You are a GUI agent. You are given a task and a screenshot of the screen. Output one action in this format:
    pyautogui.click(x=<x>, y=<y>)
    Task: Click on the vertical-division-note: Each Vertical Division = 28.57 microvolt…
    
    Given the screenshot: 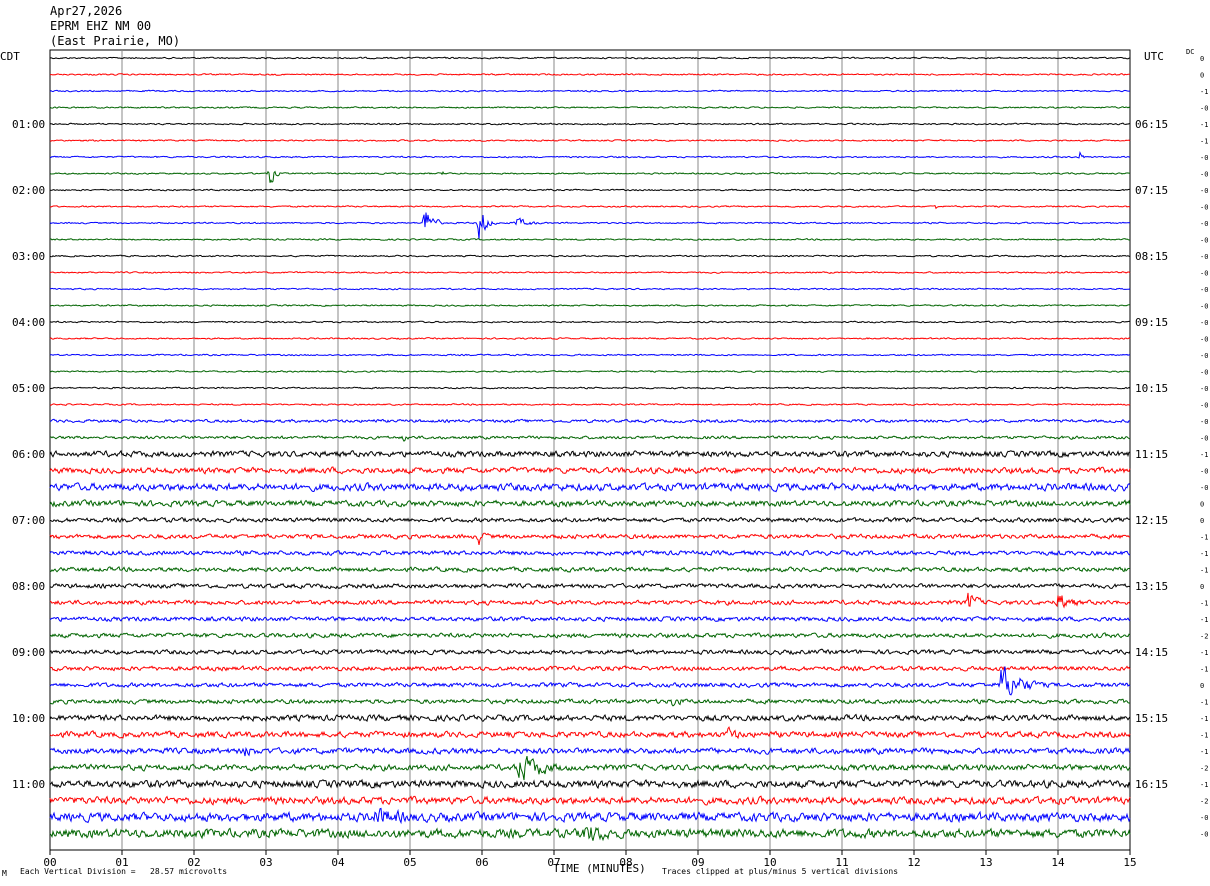 What is the action you would take?
    pyautogui.click(x=124, y=871)
    